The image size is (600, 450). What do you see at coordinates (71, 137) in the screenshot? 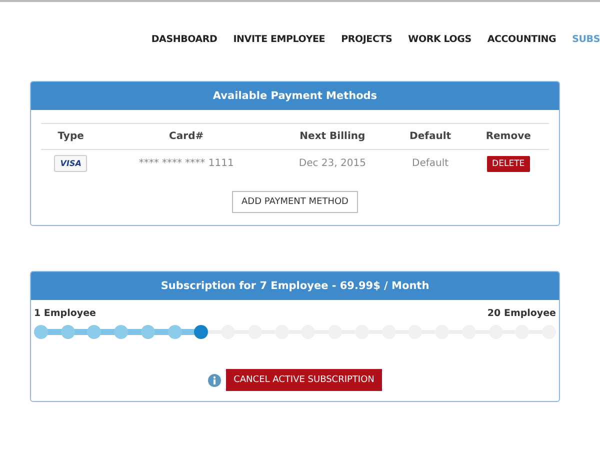
I see `column-header: Type` at bounding box center [71, 137].